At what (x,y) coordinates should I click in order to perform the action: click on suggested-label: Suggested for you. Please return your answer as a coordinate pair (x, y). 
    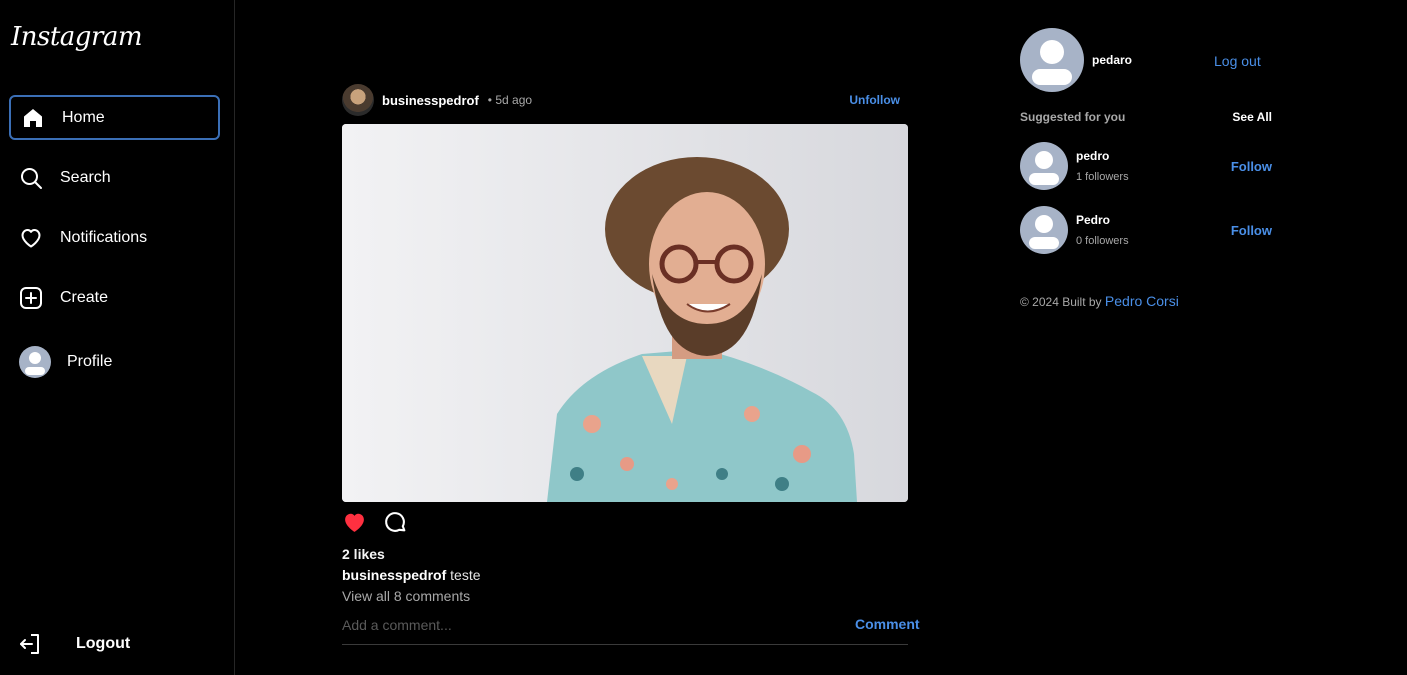
    Looking at the image, I should click on (1073, 117).